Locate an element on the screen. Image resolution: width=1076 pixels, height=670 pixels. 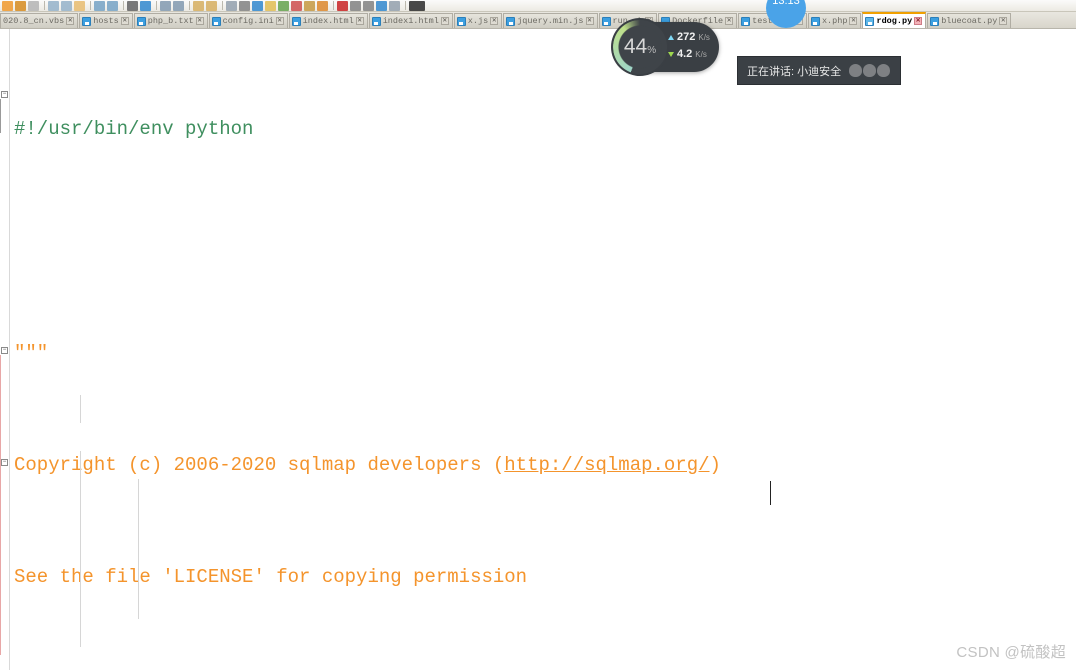
function-list-icon is located at coordinates (309, 5).